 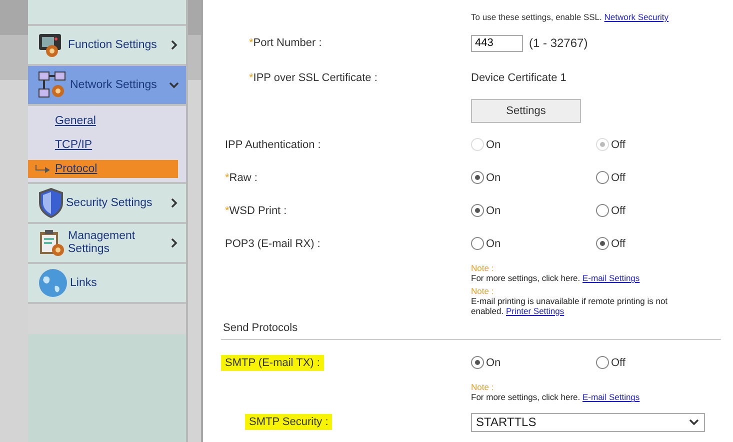 I want to click on network-gear-icon, so click(x=53, y=85).